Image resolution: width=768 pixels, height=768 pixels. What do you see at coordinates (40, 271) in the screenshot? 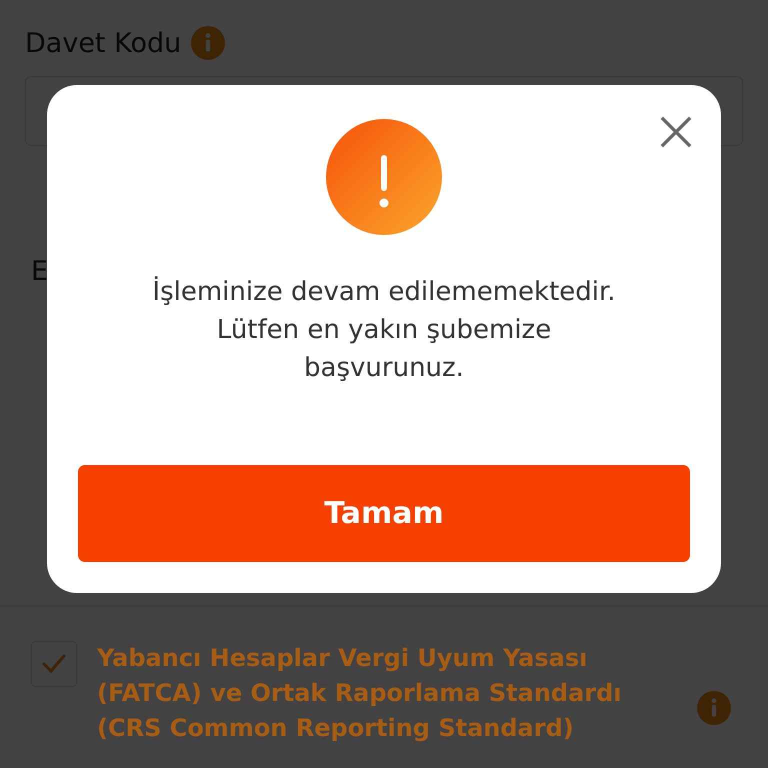
I see `section-title: E` at bounding box center [40, 271].